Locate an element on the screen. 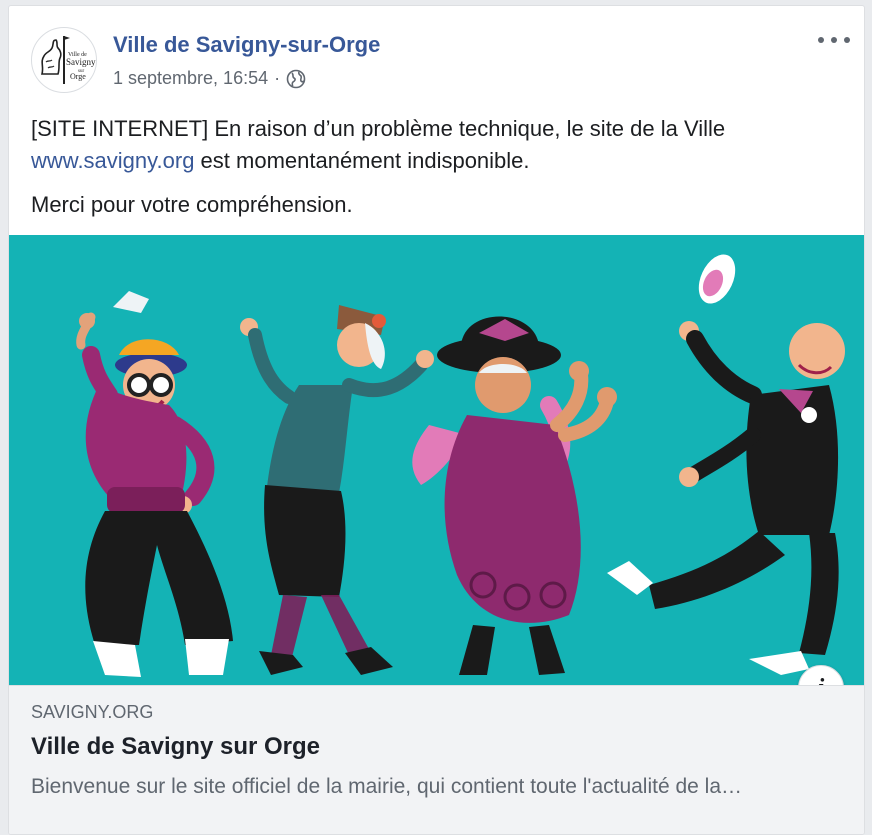 This screenshot has width=872, height=835. page-name-link: Ville de Savigny-sur-Orge is located at coordinates (246, 45).